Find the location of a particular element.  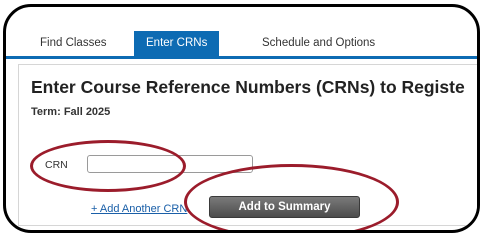

term-label: Term: is located at coordinates (47, 112).